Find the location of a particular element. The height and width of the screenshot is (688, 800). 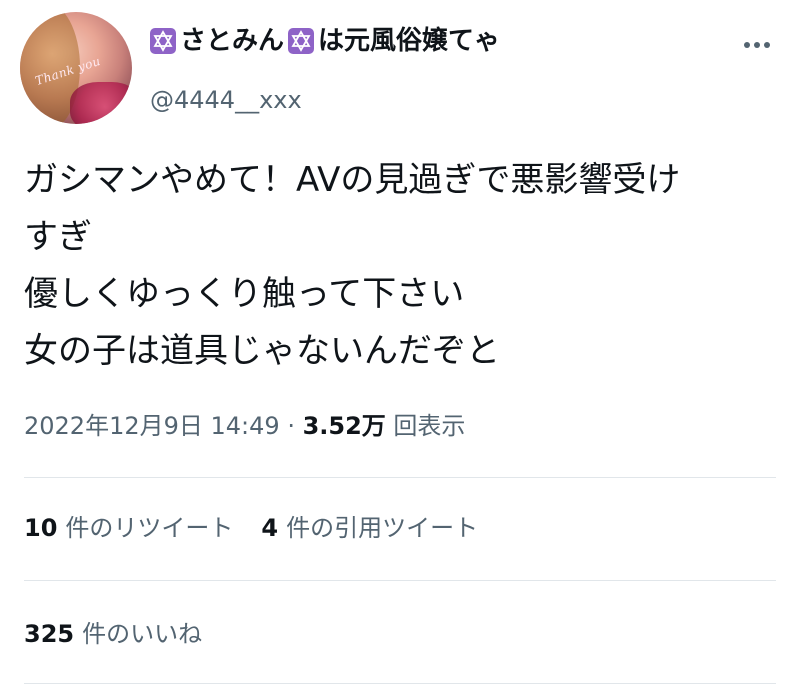

retweets-label: 件のリツイート is located at coordinates (149, 528).